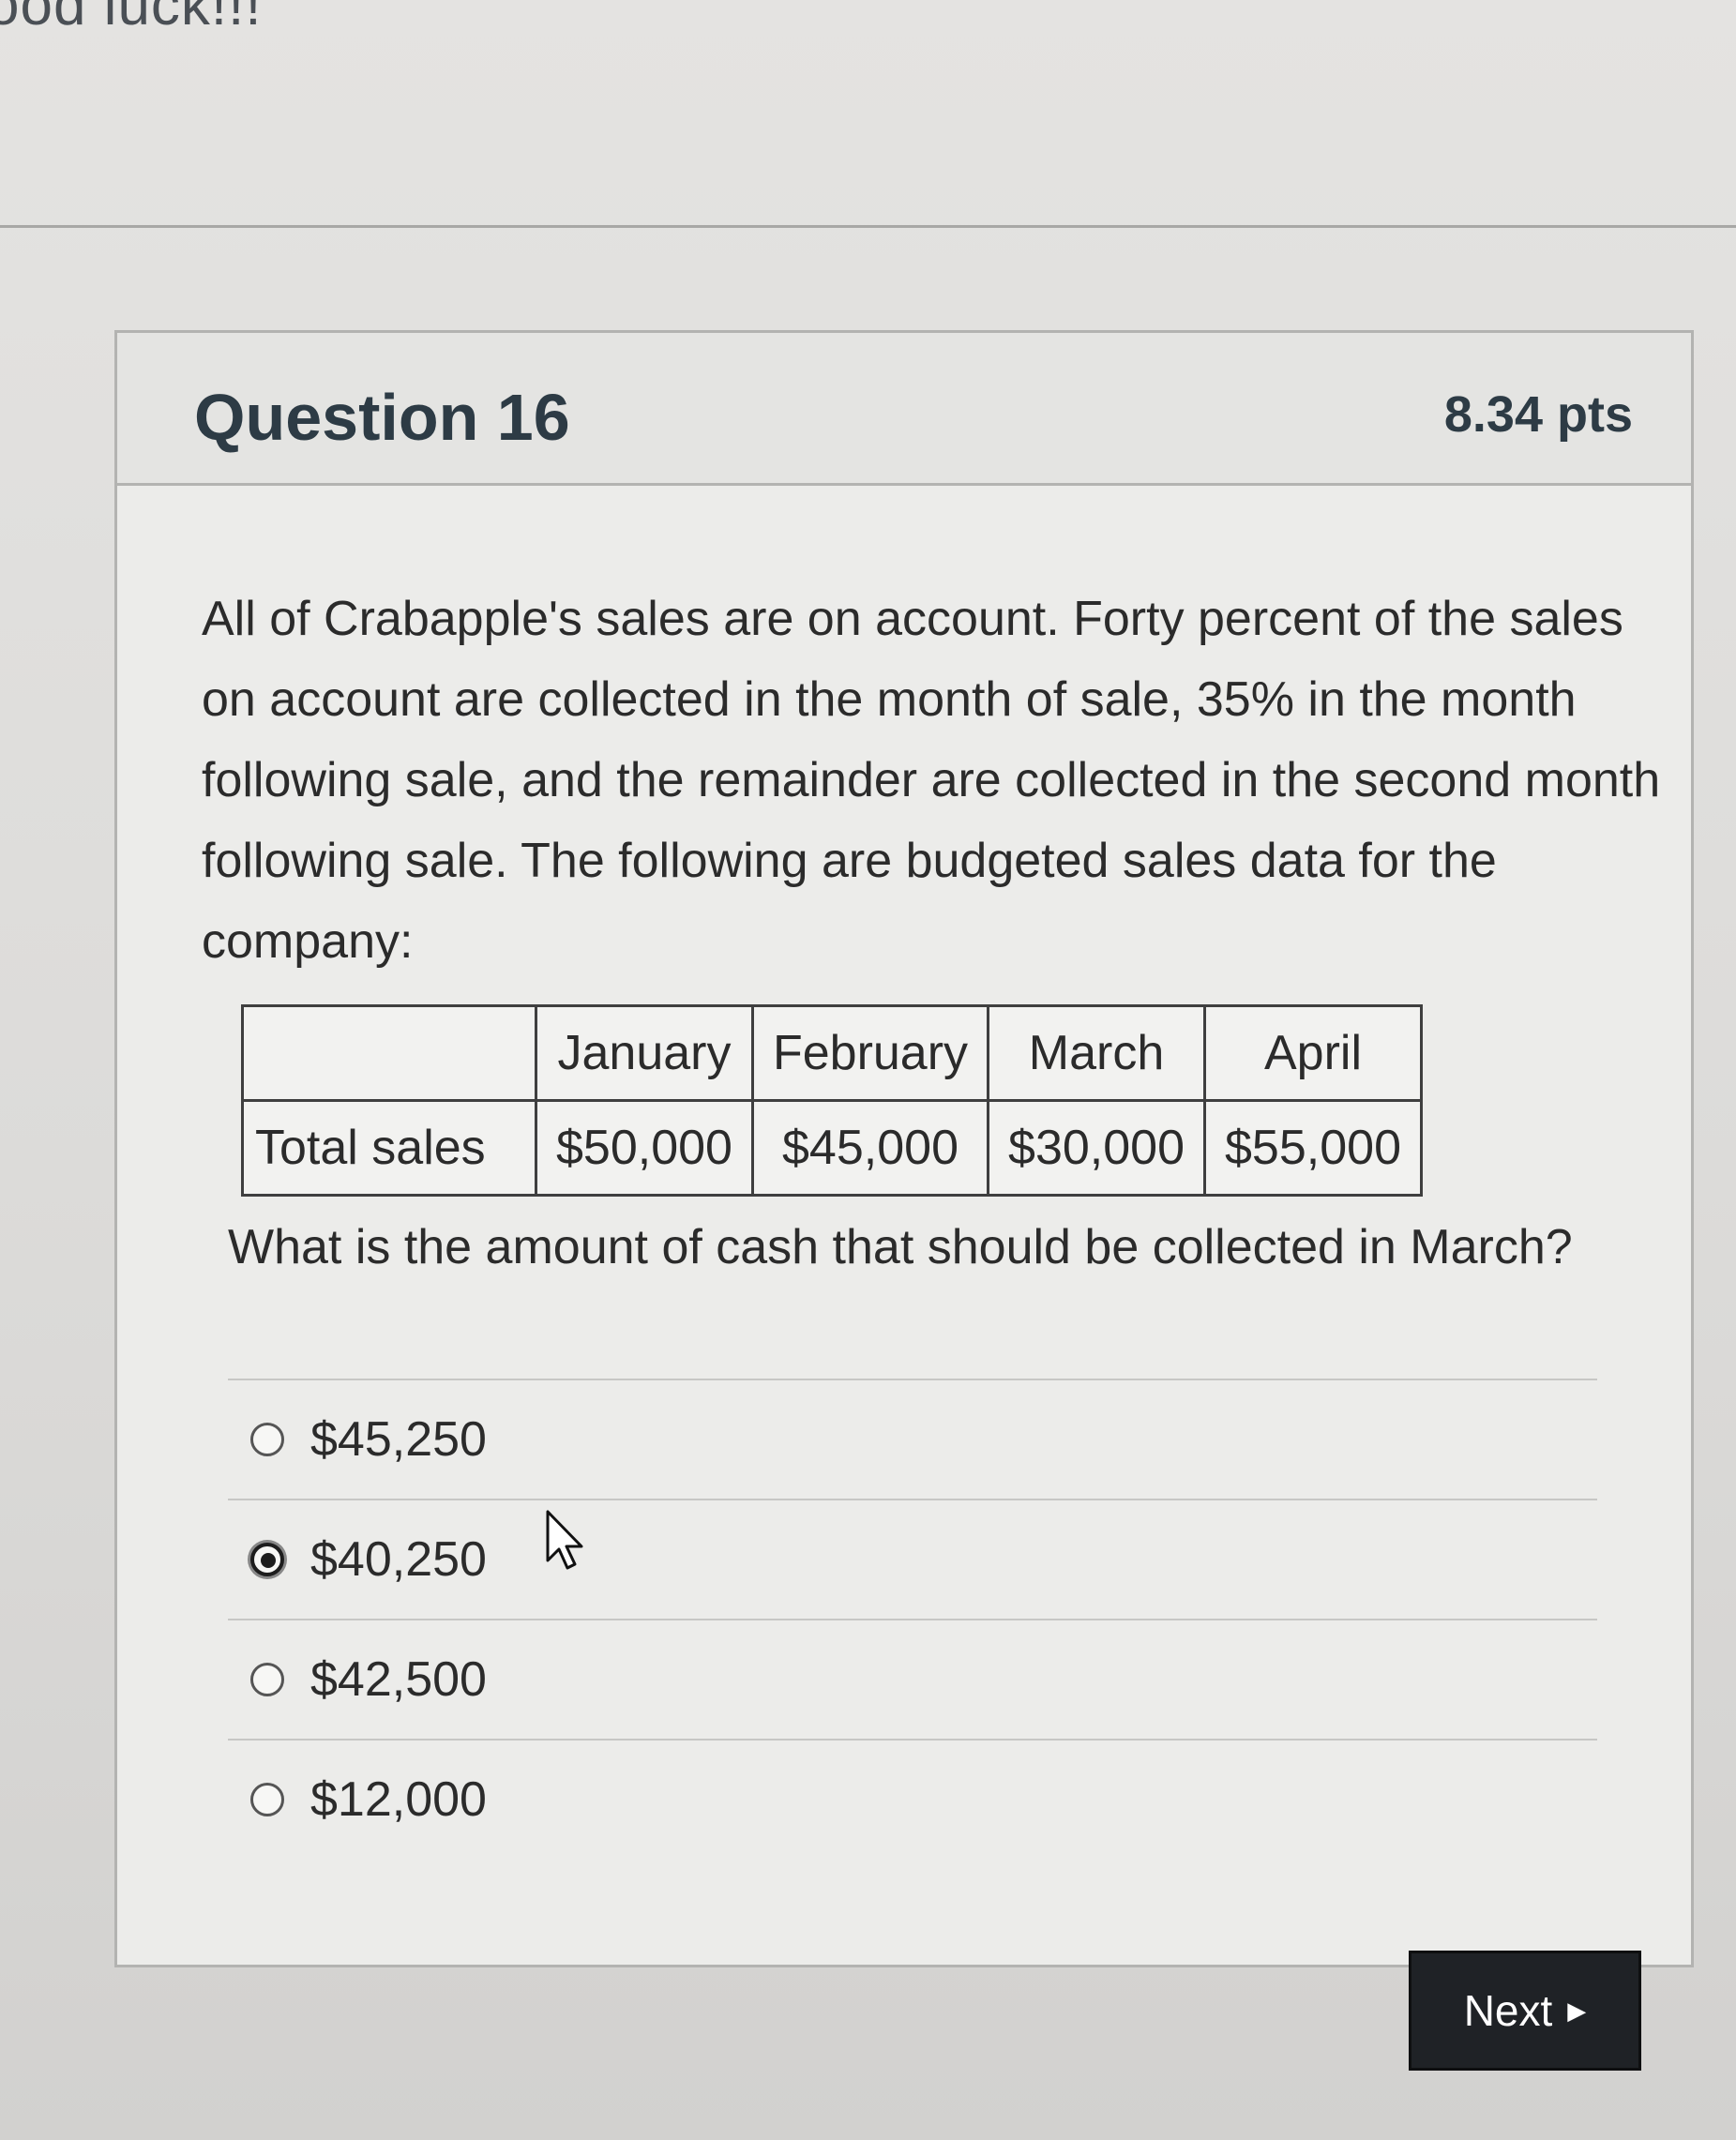  What do you see at coordinates (267, 1559) in the screenshot?
I see `radio-button-selected` at bounding box center [267, 1559].